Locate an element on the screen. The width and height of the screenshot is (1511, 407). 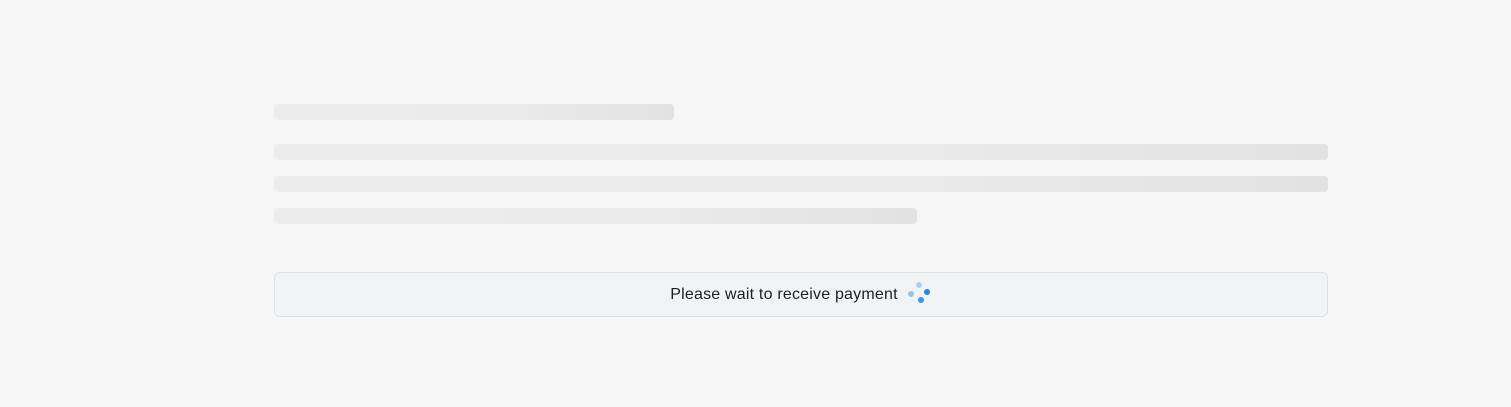
skeleton-title-line is located at coordinates (474, 112).